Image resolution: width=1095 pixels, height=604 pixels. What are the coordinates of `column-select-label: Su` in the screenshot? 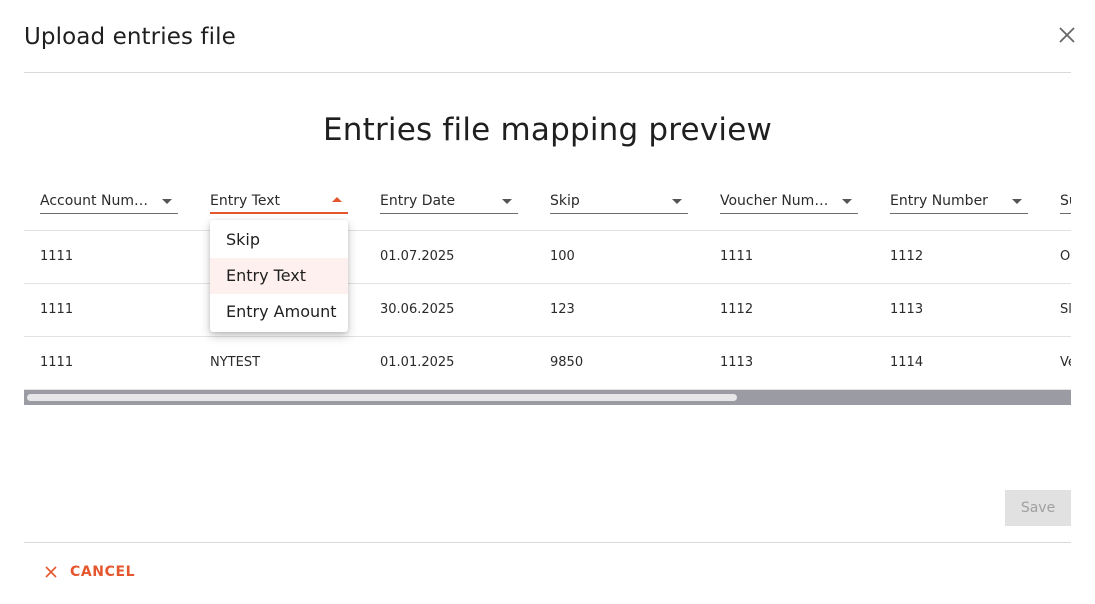 It's located at (1065, 201).